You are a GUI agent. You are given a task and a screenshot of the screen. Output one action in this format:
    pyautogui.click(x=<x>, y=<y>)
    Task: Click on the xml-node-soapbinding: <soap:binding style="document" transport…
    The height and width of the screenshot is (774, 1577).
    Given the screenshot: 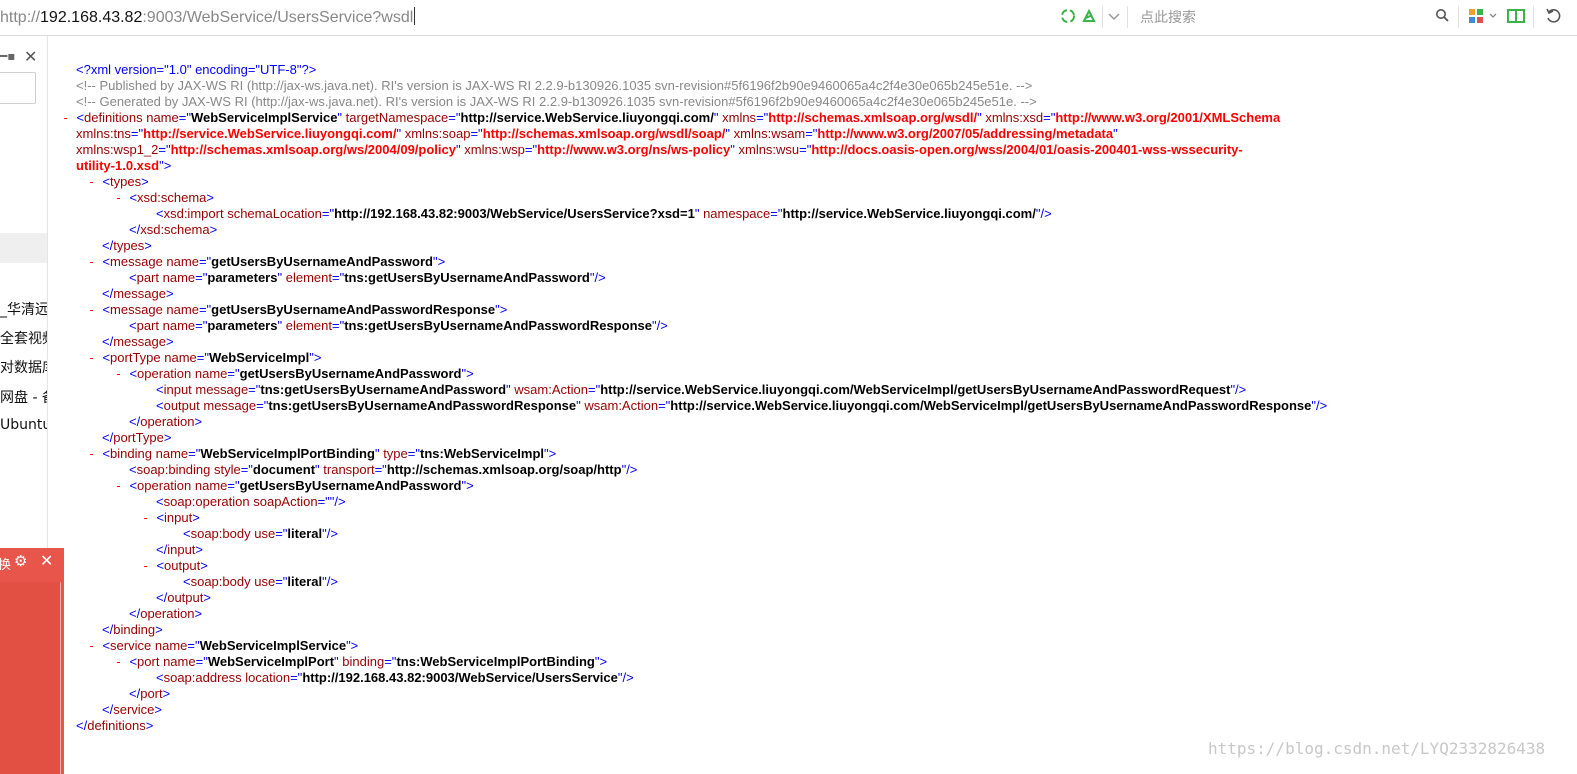 What is the action you would take?
    pyautogui.click(x=383, y=469)
    